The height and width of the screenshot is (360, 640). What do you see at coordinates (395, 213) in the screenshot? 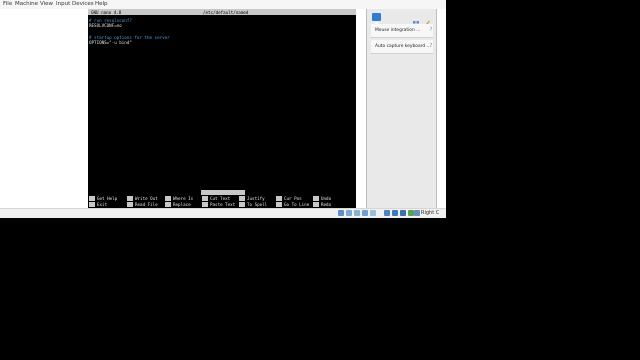
I see `display-icon` at bounding box center [395, 213].